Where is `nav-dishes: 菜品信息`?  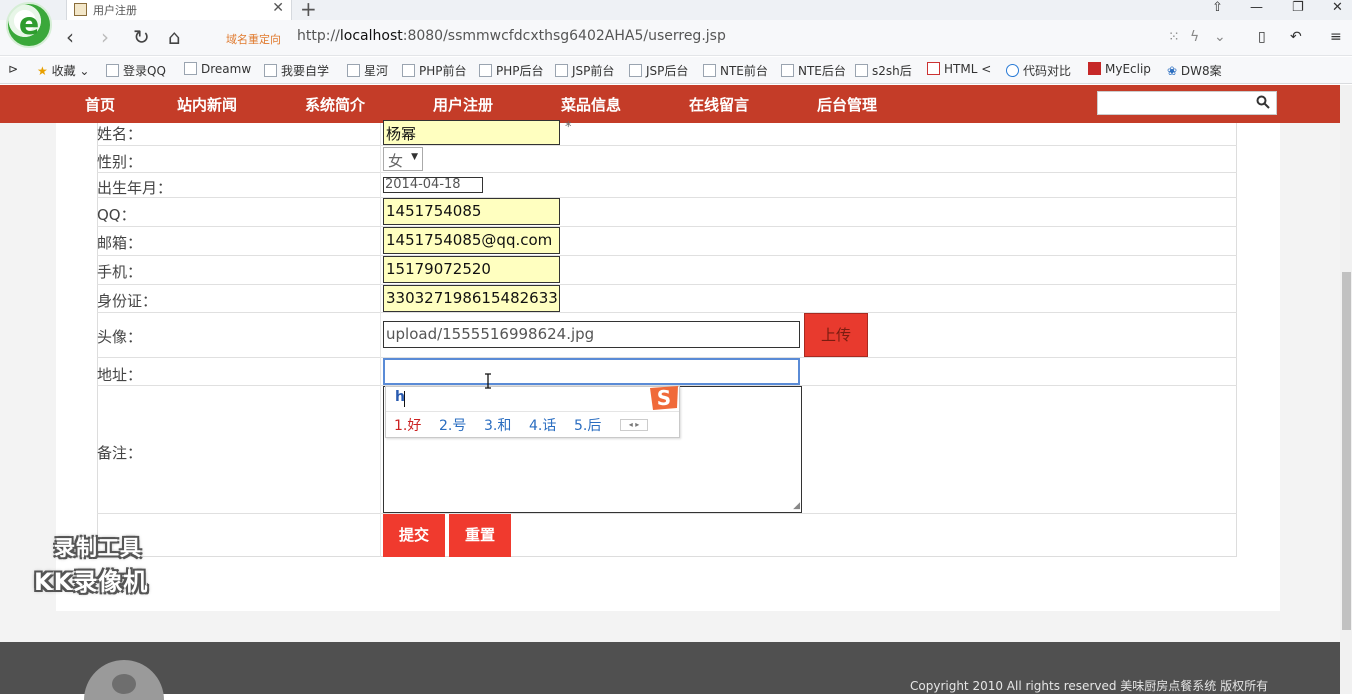 nav-dishes: 菜品信息 is located at coordinates (591, 104).